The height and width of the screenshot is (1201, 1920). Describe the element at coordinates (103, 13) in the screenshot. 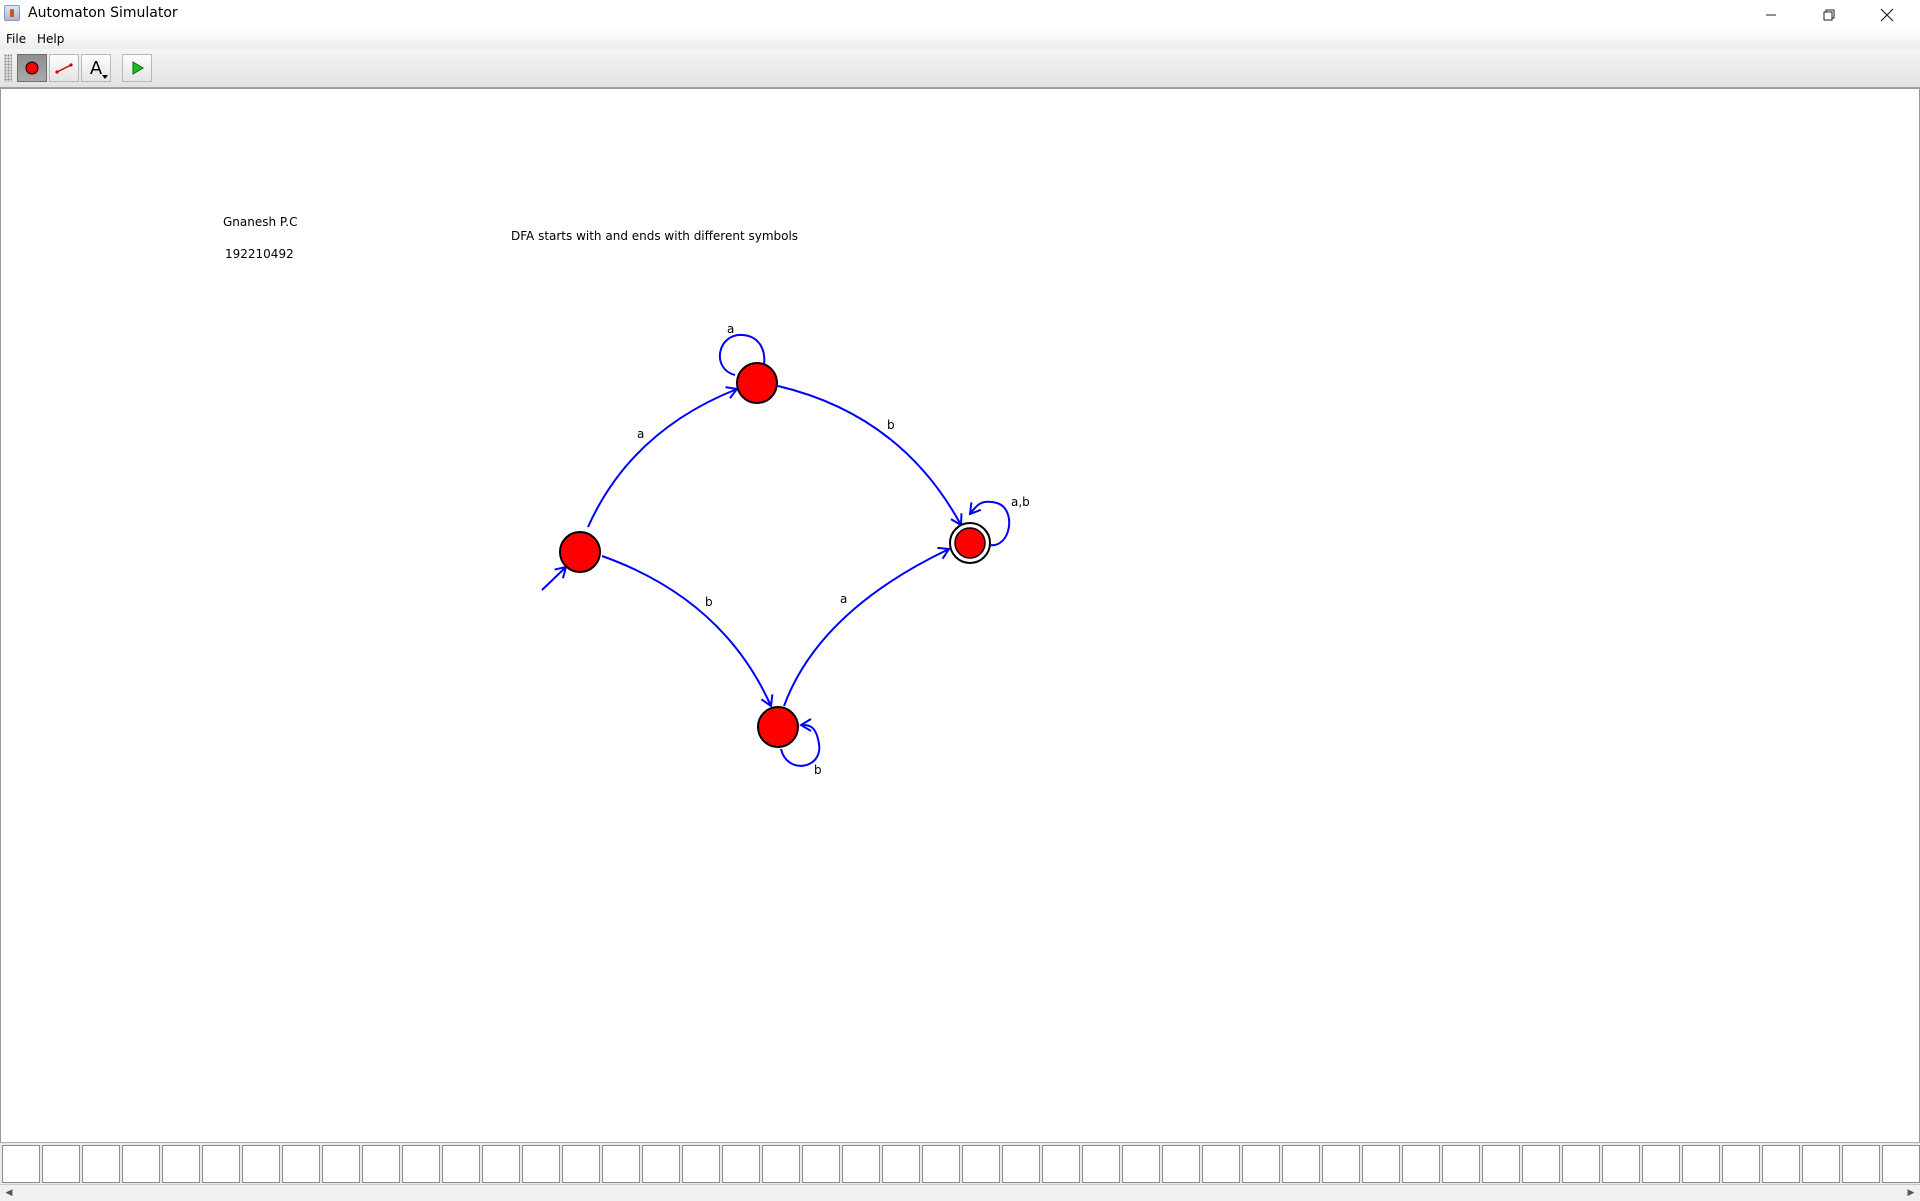

I see `window-title: Automaton Simulator` at that location.